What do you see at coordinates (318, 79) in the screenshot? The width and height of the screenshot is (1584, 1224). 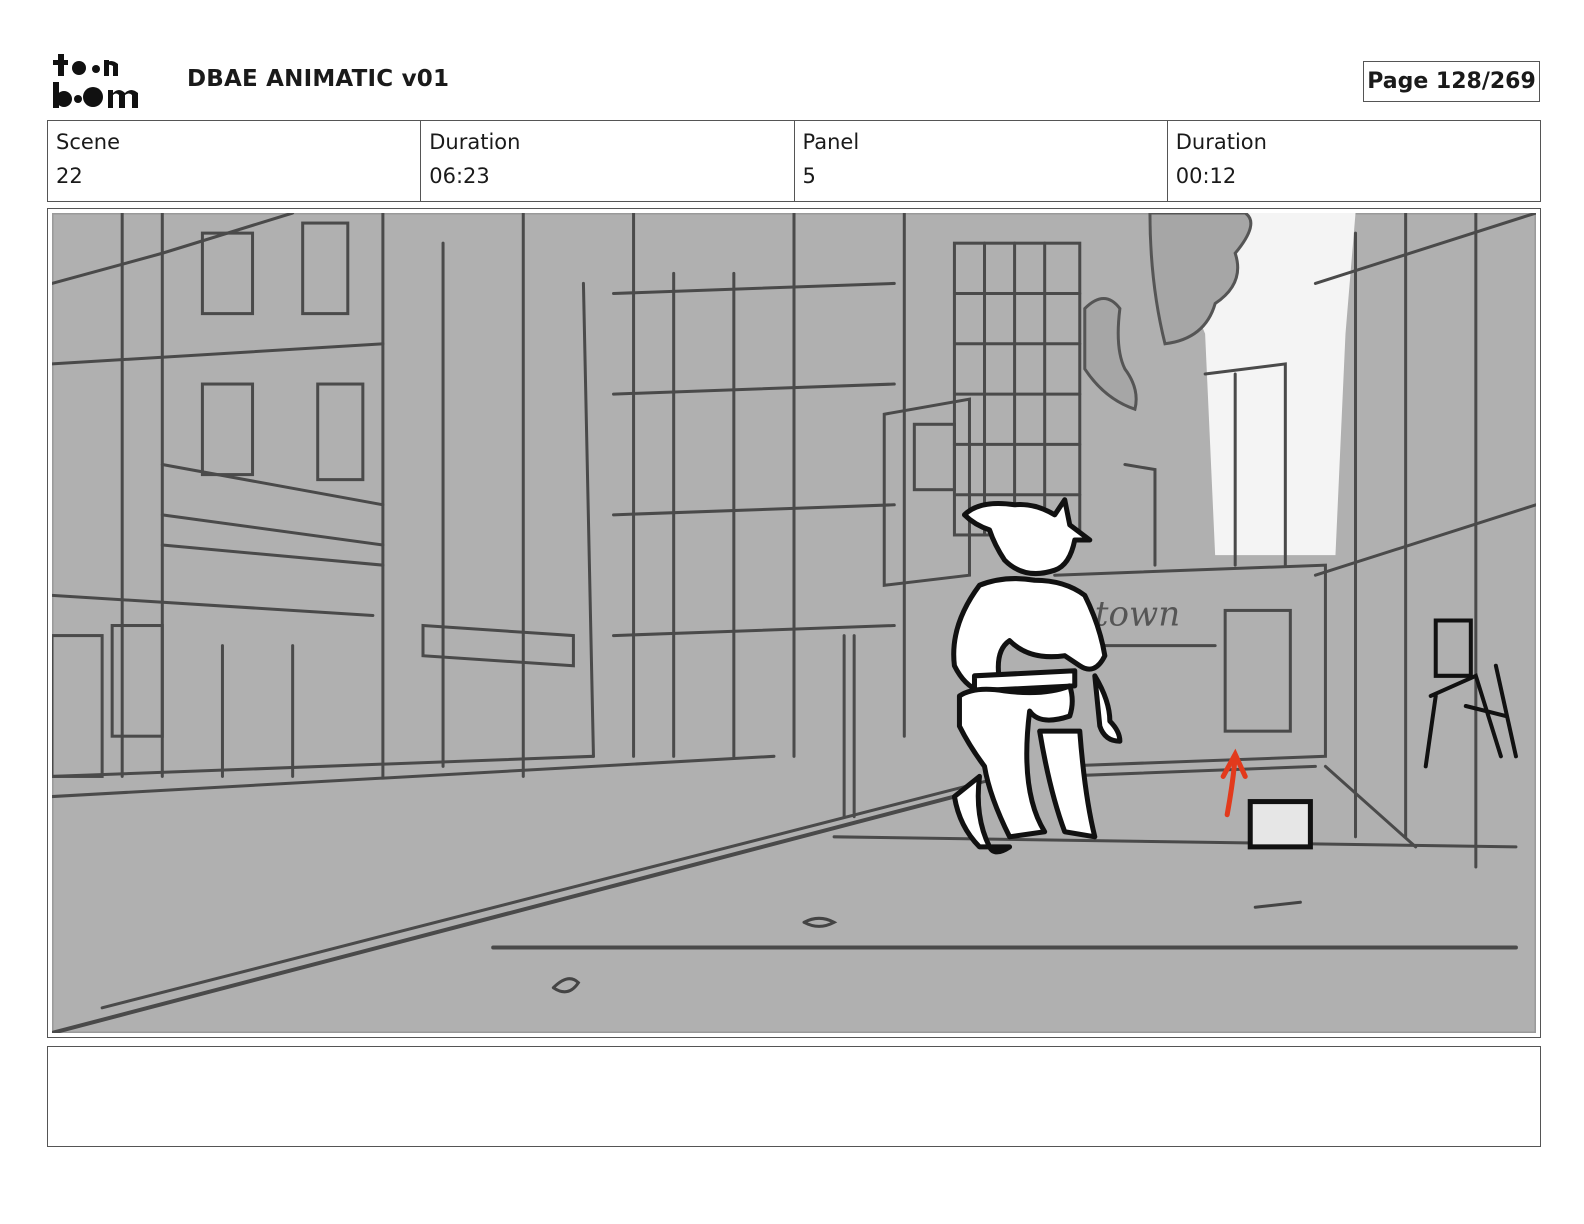 I see `document-title: DBAE ANIMATIC v01` at bounding box center [318, 79].